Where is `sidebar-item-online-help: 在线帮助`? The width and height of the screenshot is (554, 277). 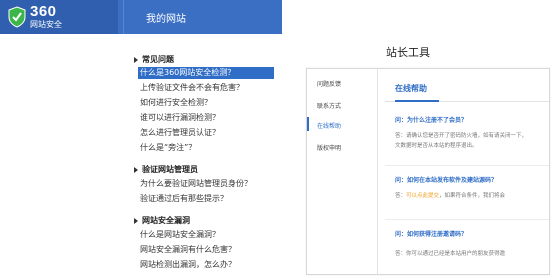 sidebar-item-online-help: 在线帮助 is located at coordinates (329, 125).